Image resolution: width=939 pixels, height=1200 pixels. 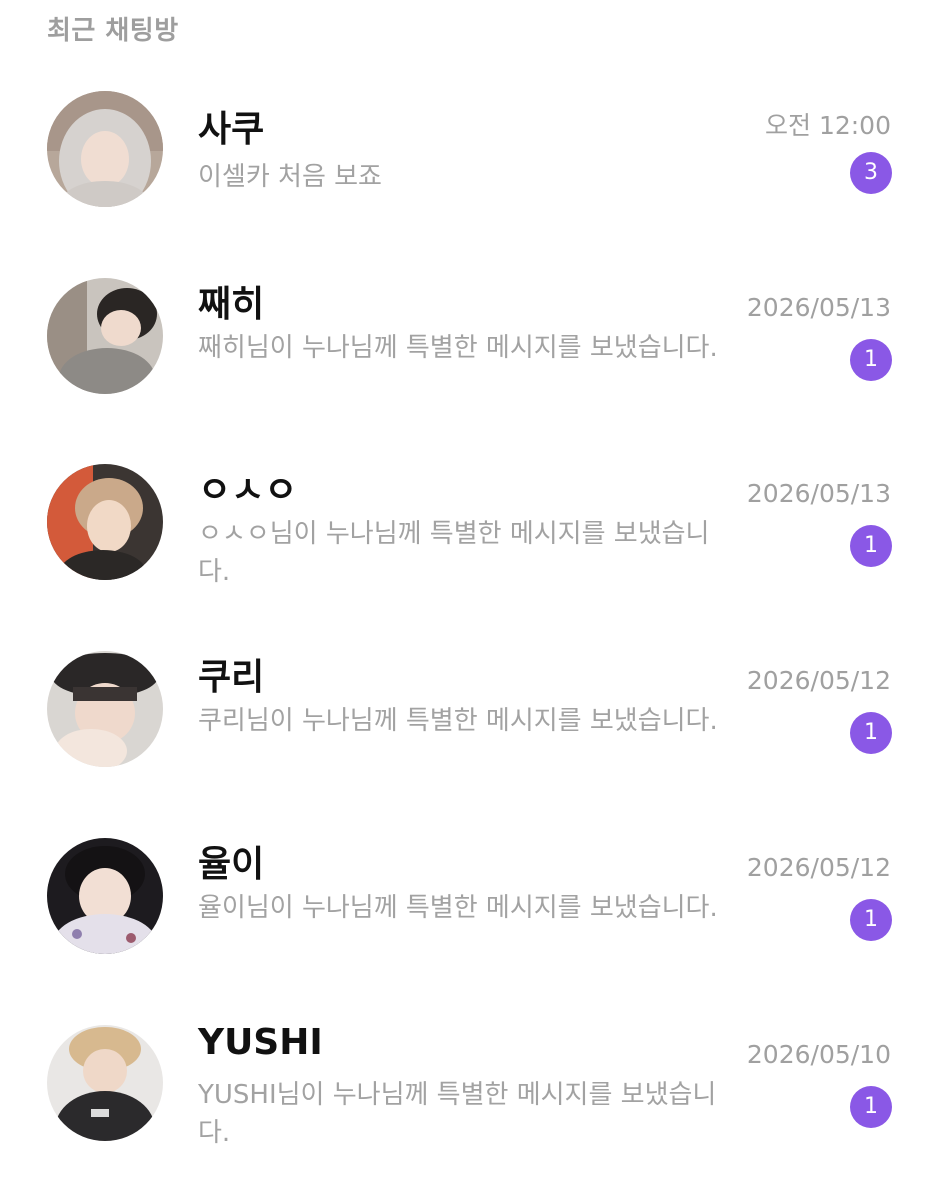 What do you see at coordinates (231, 864) in the screenshot?
I see `chat-name: 율이` at bounding box center [231, 864].